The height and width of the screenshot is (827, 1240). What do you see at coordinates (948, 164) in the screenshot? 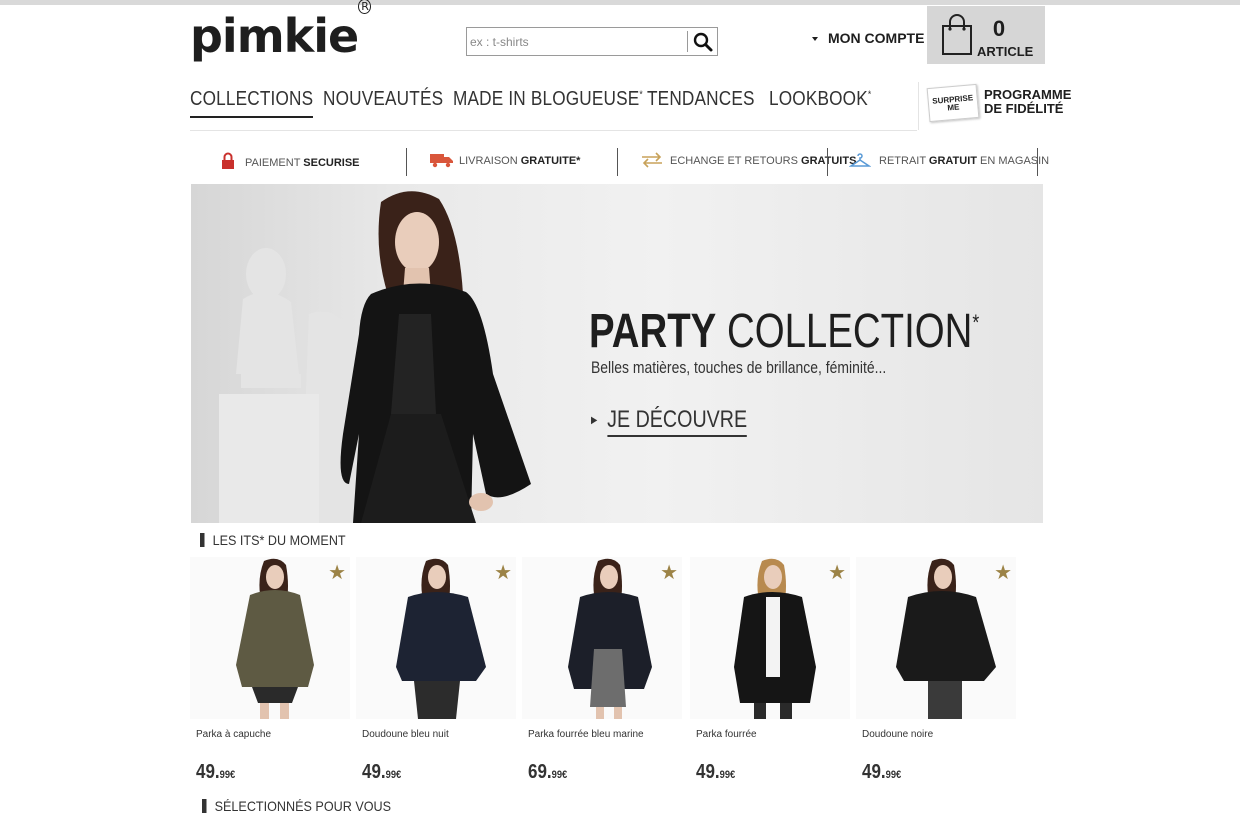
I see `service-store-pickup: RETRAIT GRATUIT EN MAGASIN` at bounding box center [948, 164].